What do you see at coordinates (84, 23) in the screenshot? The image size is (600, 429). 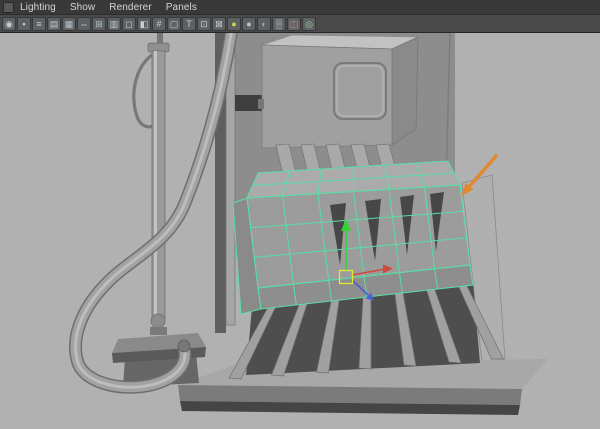 I see `pan-zoom-icon: ⇔` at bounding box center [84, 23].